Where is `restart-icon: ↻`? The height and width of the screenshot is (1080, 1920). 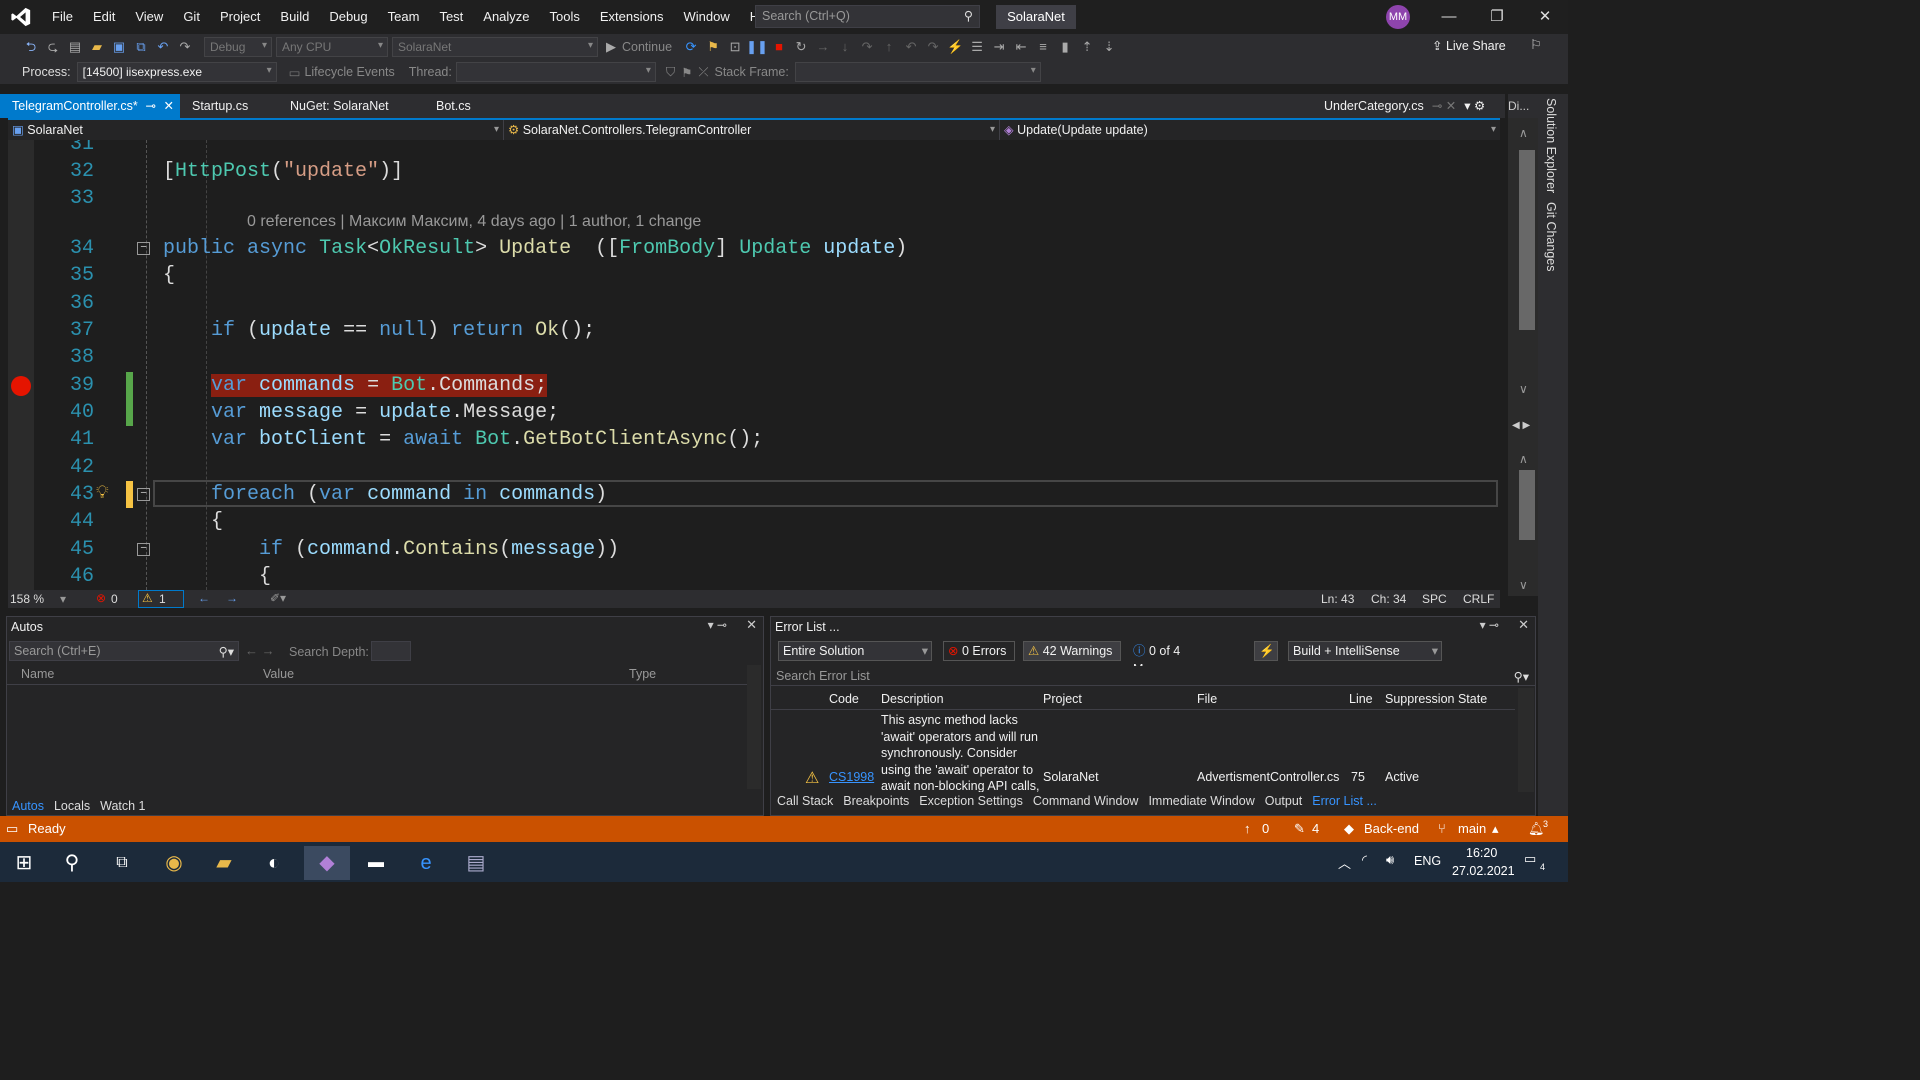
restart-icon: ↻ is located at coordinates (801, 47).